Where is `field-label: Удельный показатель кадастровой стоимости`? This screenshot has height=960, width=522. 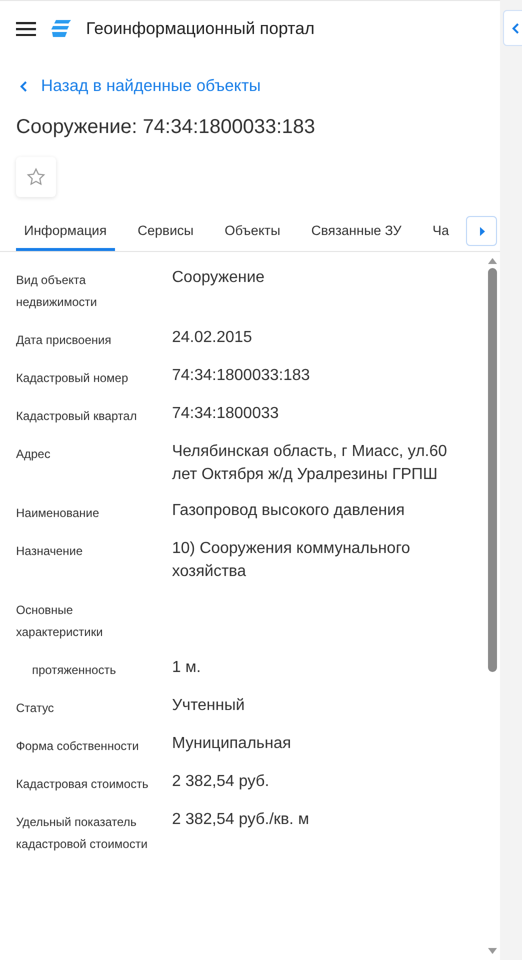 field-label: Удельный показатель кадастровой стоимости is located at coordinates (82, 833).